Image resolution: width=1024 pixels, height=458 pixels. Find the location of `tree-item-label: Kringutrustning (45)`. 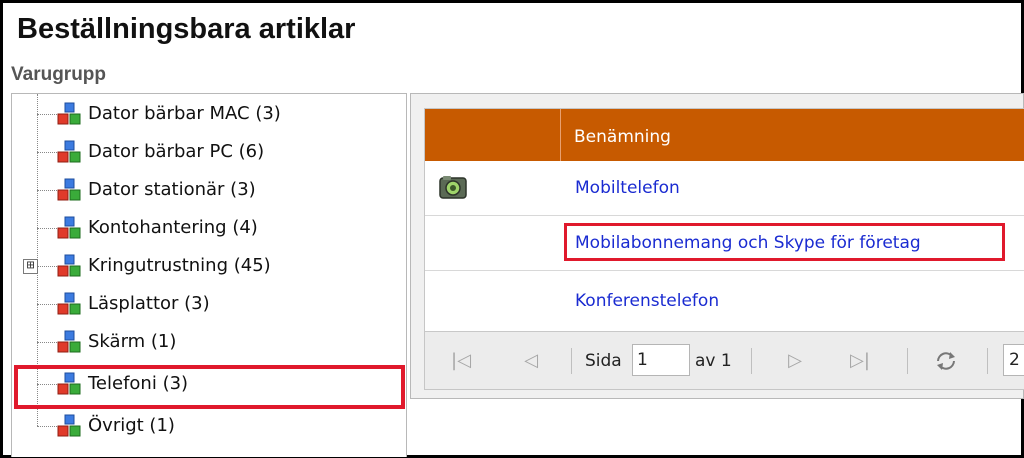

tree-item-label: Kringutrustning (45) is located at coordinates (179, 265).